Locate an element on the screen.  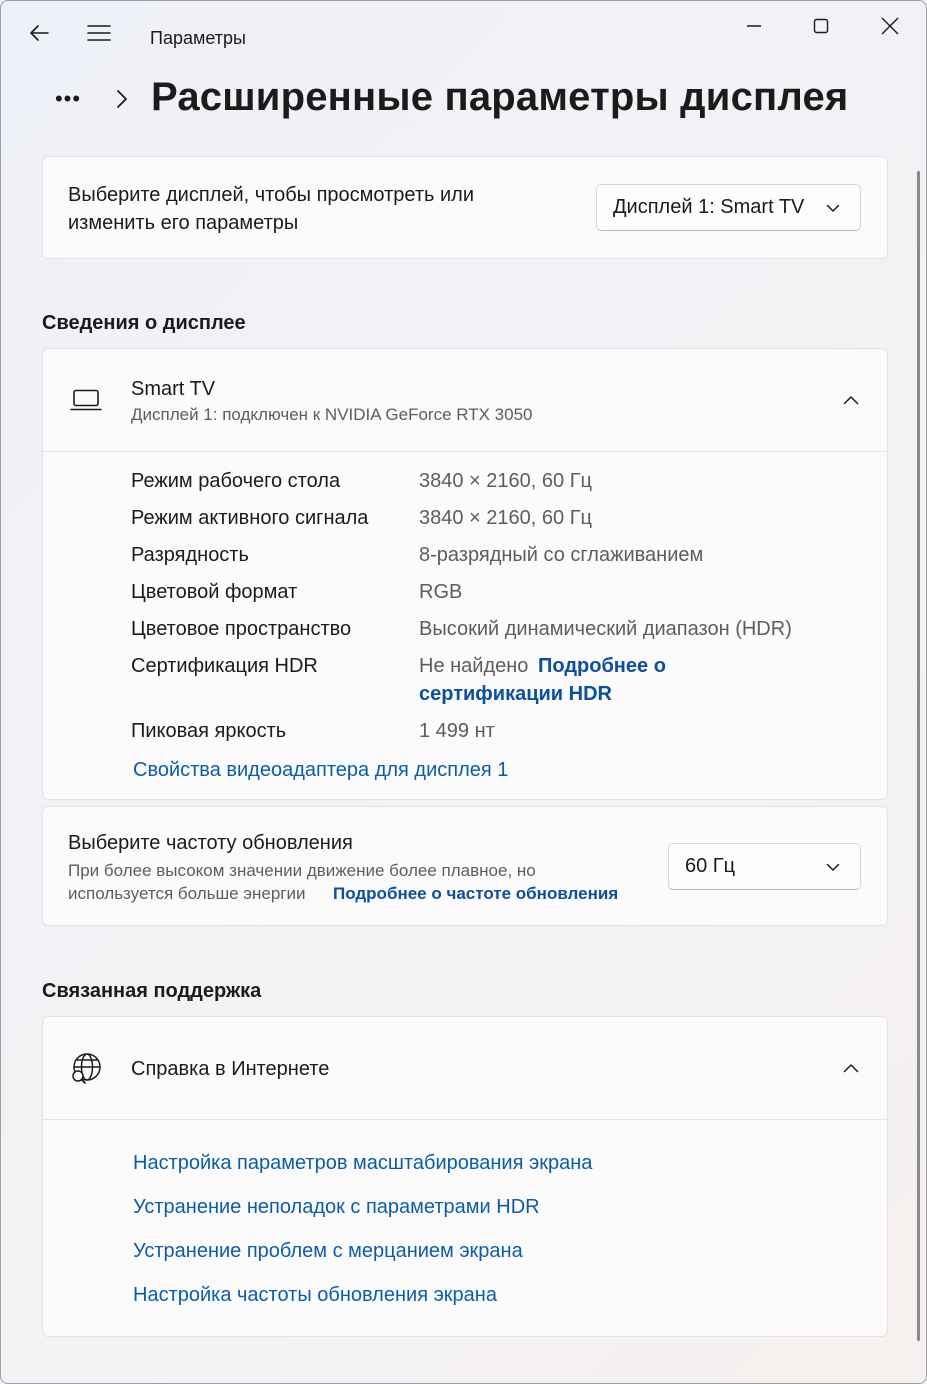
back-arrow-icon is located at coordinates (39, 33).